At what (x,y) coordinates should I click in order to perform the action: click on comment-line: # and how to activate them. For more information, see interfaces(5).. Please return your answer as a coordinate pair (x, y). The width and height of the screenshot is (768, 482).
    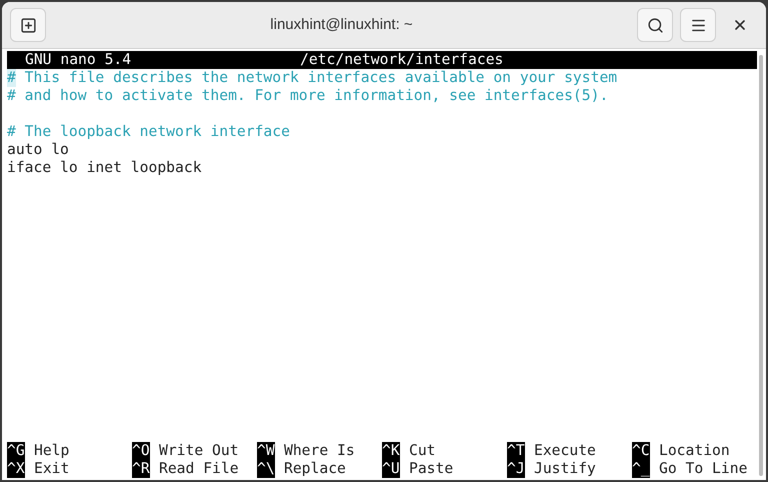
    Looking at the image, I should click on (307, 96).